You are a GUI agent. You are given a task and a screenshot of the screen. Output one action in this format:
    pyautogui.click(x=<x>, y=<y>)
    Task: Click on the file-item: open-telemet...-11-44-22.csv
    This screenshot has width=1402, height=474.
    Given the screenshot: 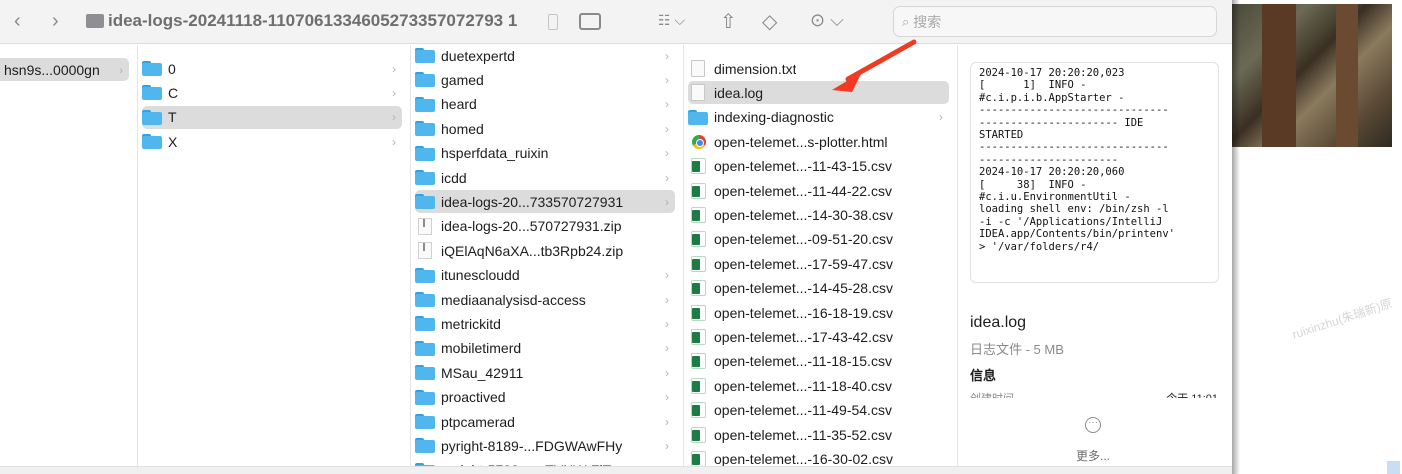 What is the action you would take?
    pyautogui.click(x=818, y=190)
    